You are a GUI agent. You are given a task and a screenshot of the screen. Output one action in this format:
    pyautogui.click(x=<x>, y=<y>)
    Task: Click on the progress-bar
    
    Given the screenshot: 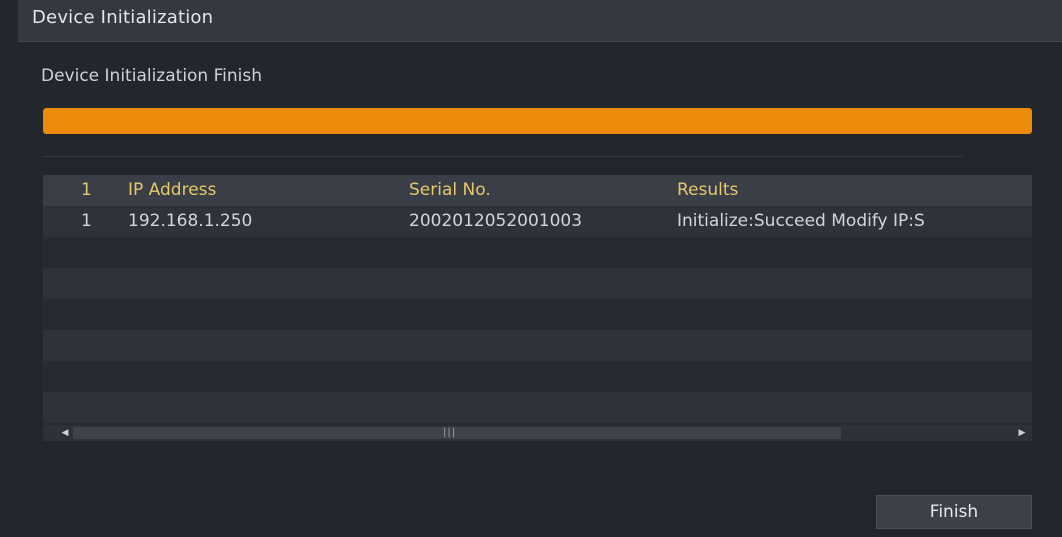 What is the action you would take?
    pyautogui.click(x=537, y=121)
    